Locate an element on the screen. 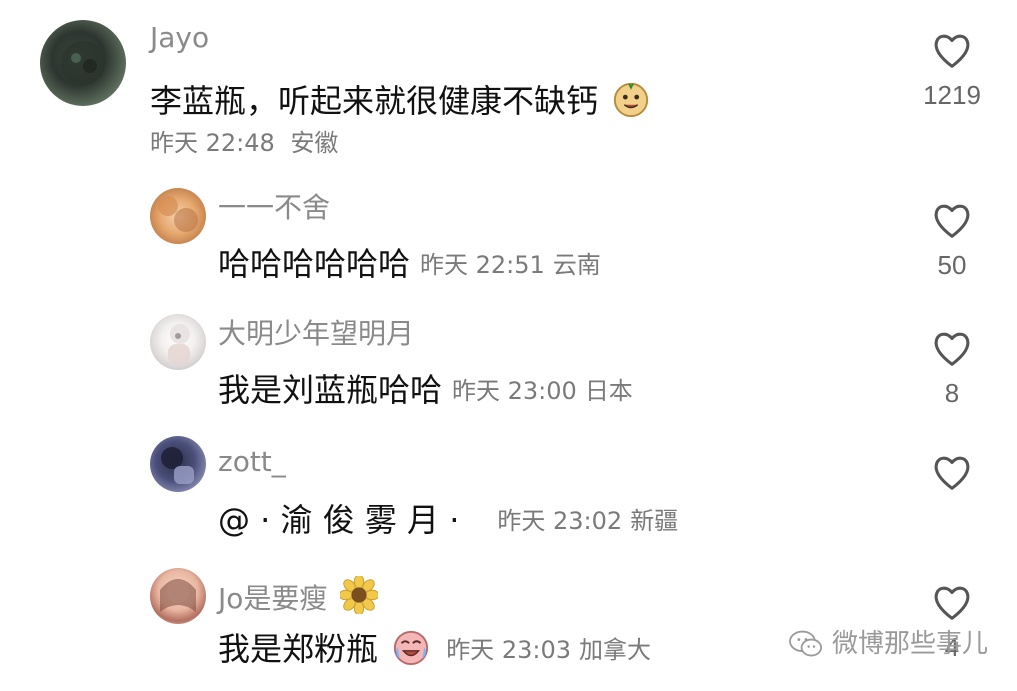 This screenshot has height=691, width=1017. comment-text: 李蓝瓶，听起来就很健康不缺钙 is located at coordinates (400, 100).